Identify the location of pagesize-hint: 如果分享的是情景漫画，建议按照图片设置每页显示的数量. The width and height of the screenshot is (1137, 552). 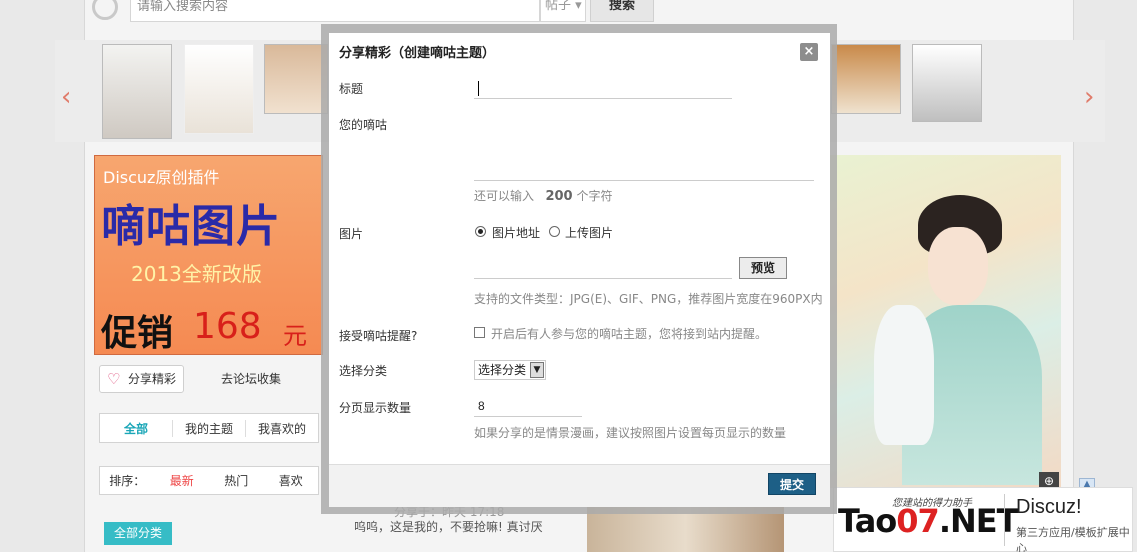
(630, 433).